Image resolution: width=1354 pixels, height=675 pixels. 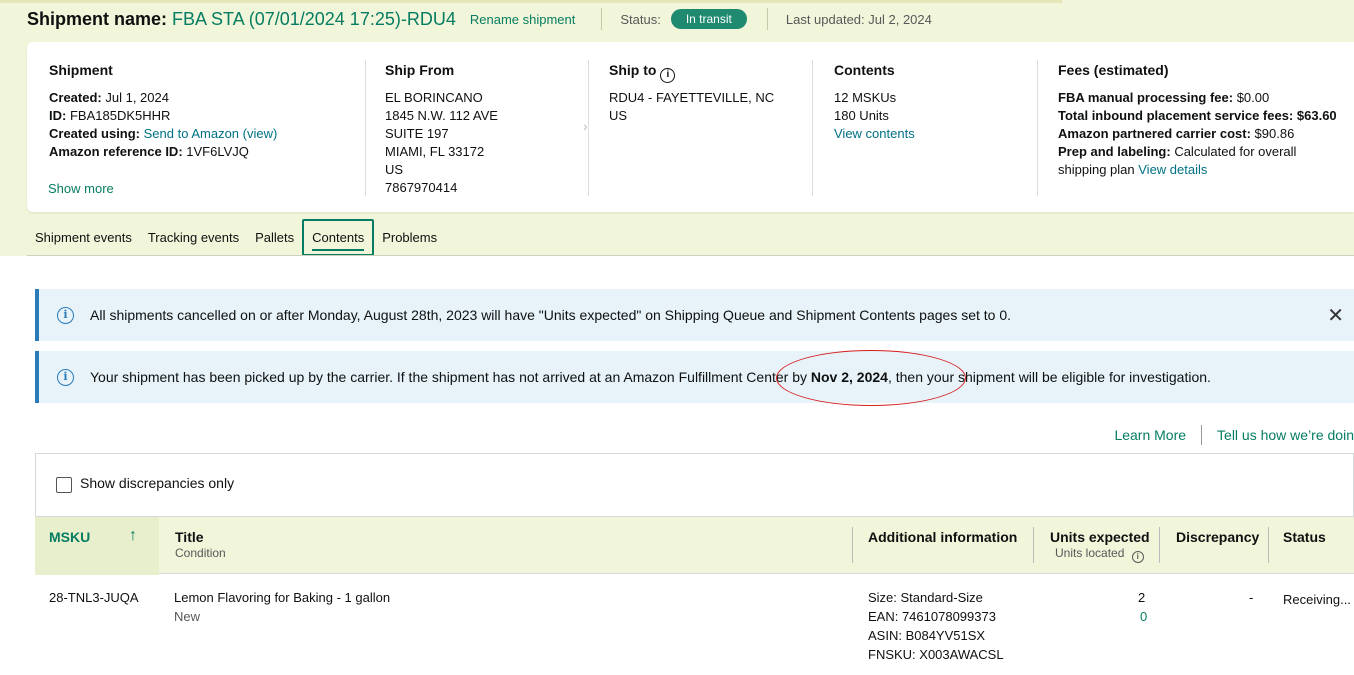 What do you see at coordinates (1154, 133) in the screenshot?
I see `carrier-cost-label: Amazon partnered carrier cost:` at bounding box center [1154, 133].